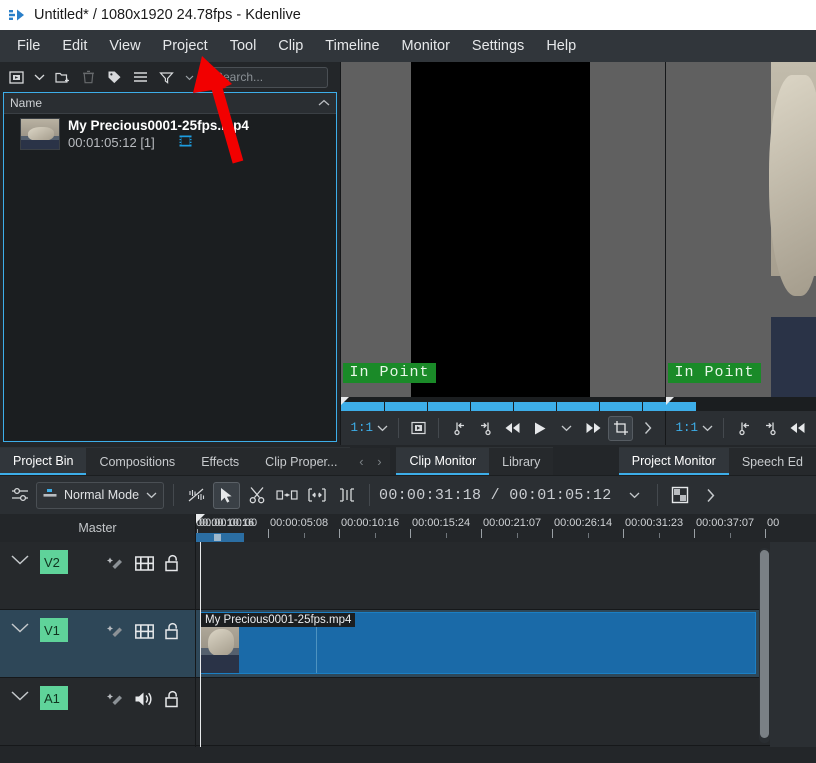  What do you see at coordinates (220, 461) in the screenshot?
I see `tab-effects: Effects` at bounding box center [220, 461].